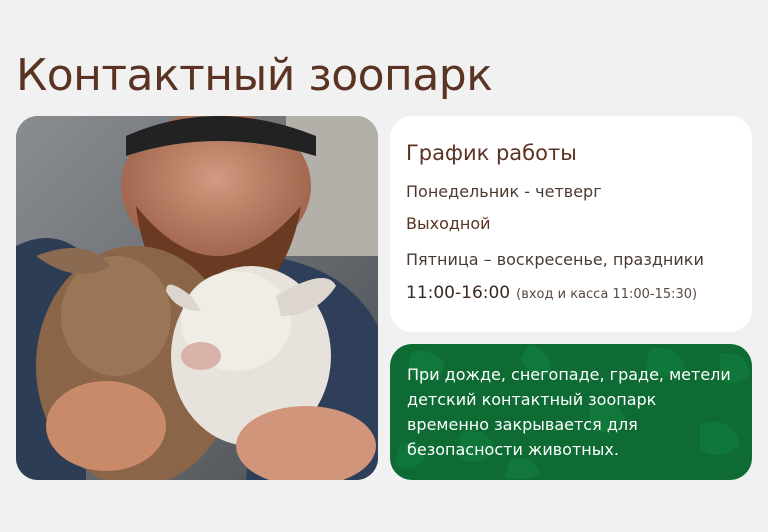  What do you see at coordinates (504, 191) in the screenshot?
I see `schedule-days-weekdays: Понедельник - четверг` at bounding box center [504, 191].